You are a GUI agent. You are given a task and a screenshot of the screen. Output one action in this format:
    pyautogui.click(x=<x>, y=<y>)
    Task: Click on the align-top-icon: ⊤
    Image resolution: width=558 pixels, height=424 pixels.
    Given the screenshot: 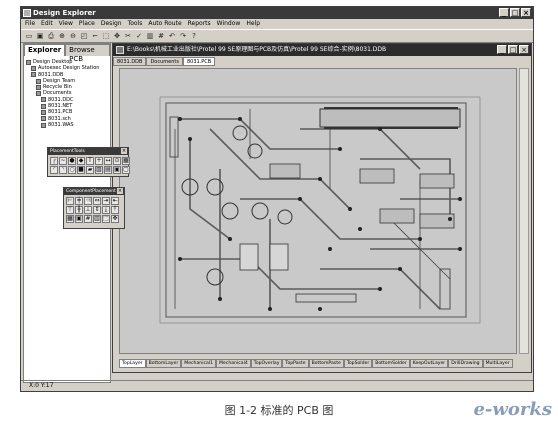 What is the action you would take?
    pyautogui.click(x=70, y=210)
    